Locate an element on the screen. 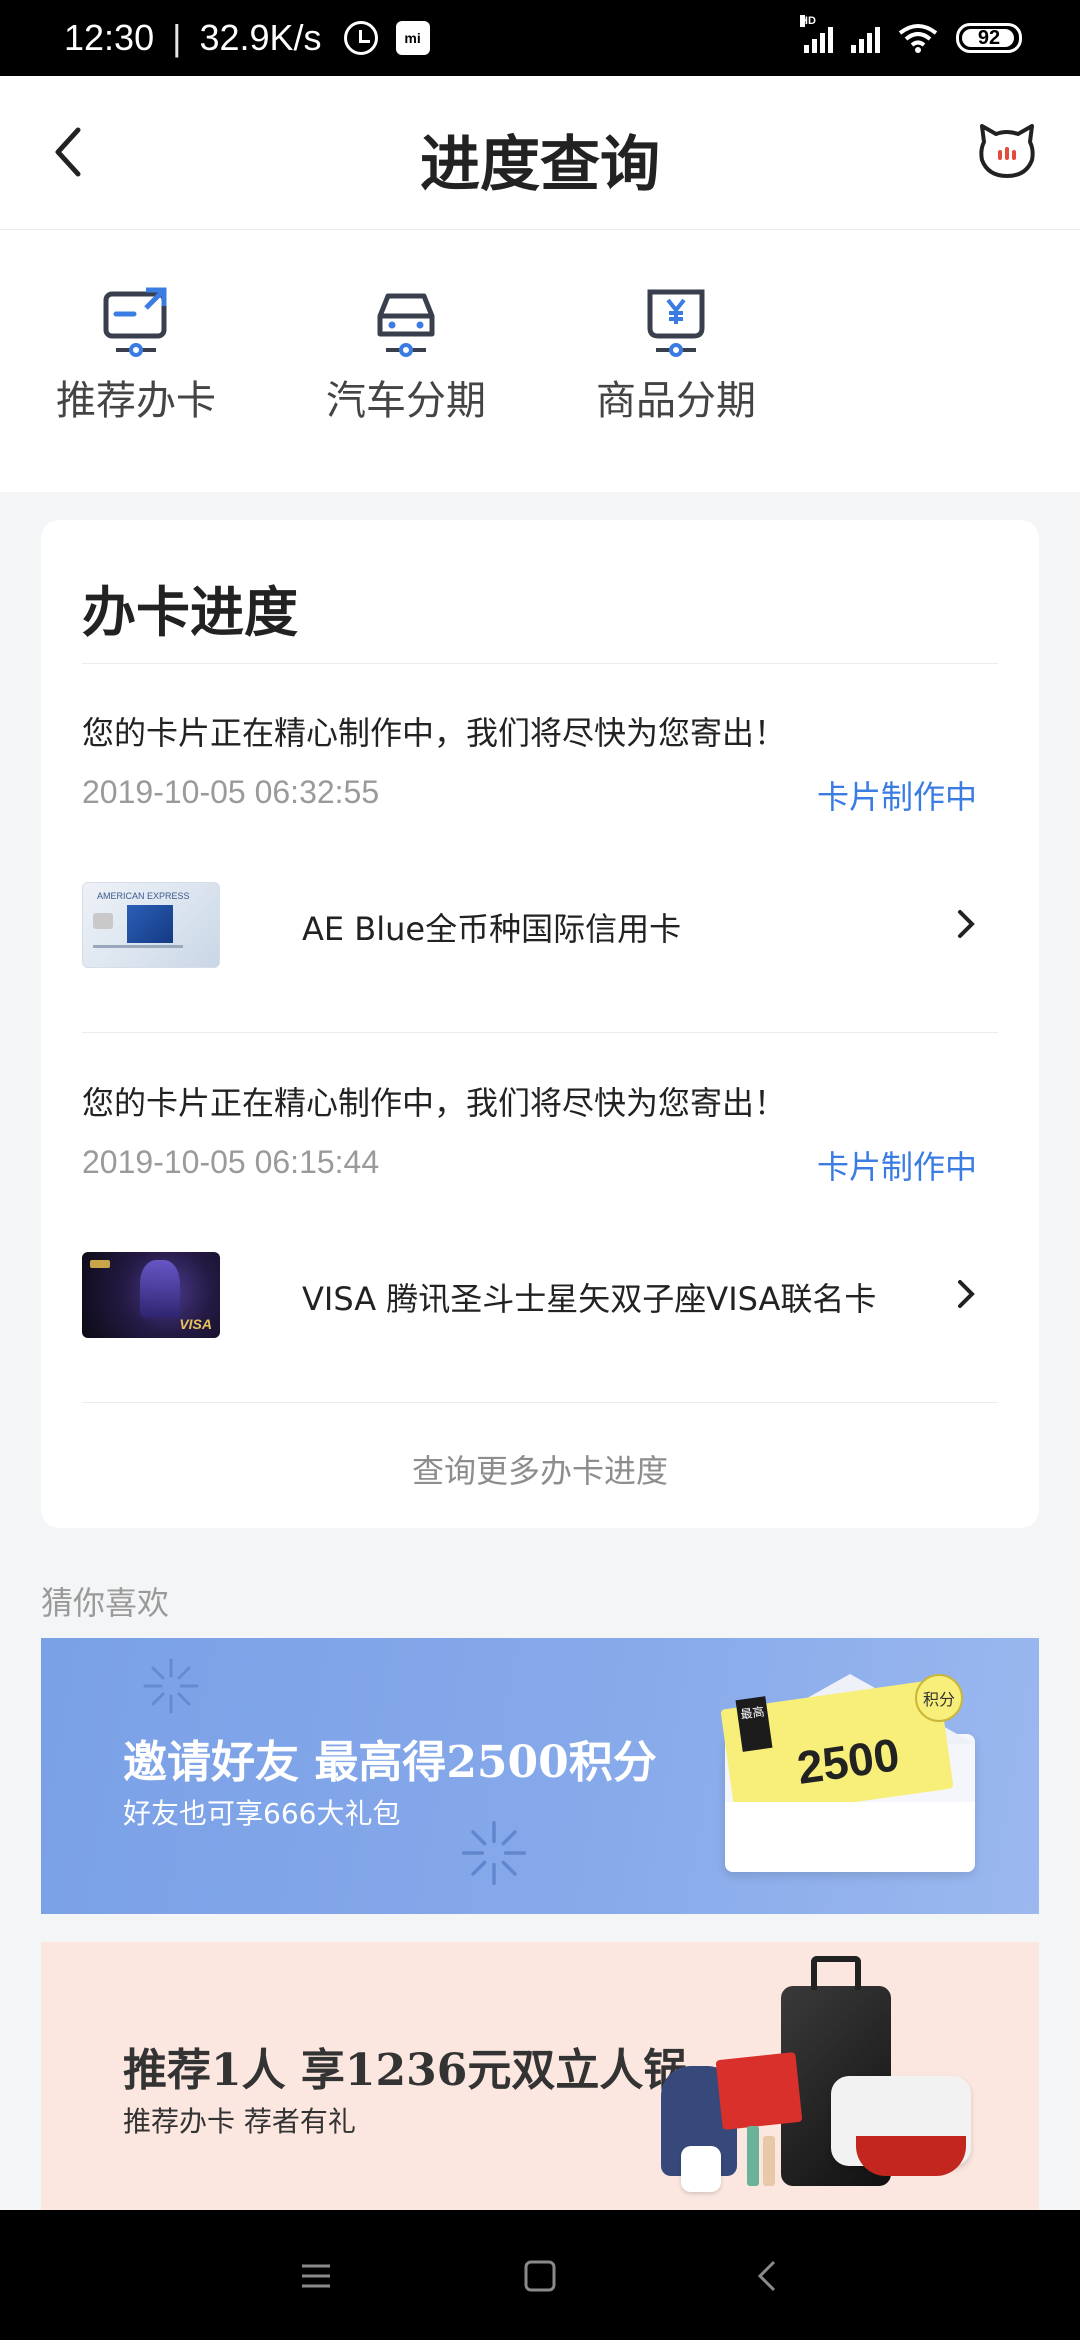 The image size is (1080, 2340). alarm-icon is located at coordinates (360, 38).